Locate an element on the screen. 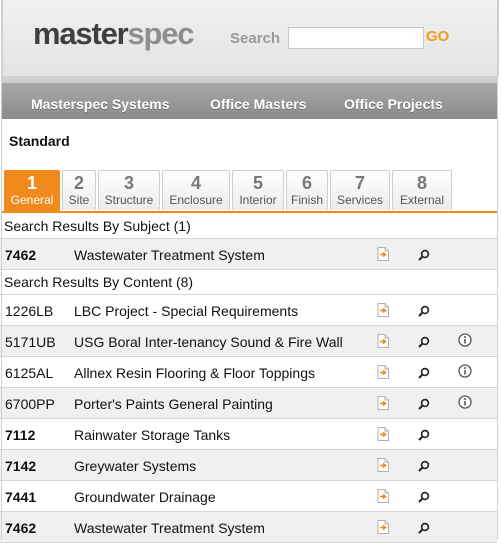  result-row: 1226LB LBC Project - Special Requirements is located at coordinates (248, 310).